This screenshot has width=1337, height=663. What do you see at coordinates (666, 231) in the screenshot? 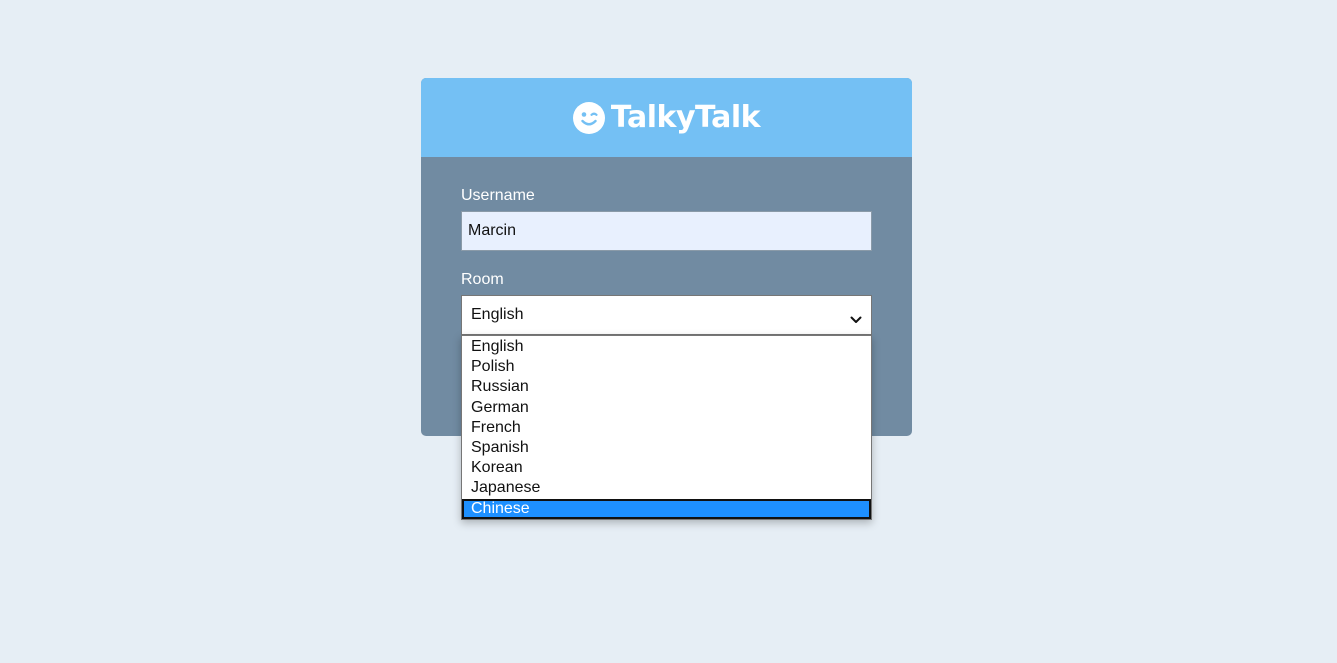
I see `username-input` at bounding box center [666, 231].